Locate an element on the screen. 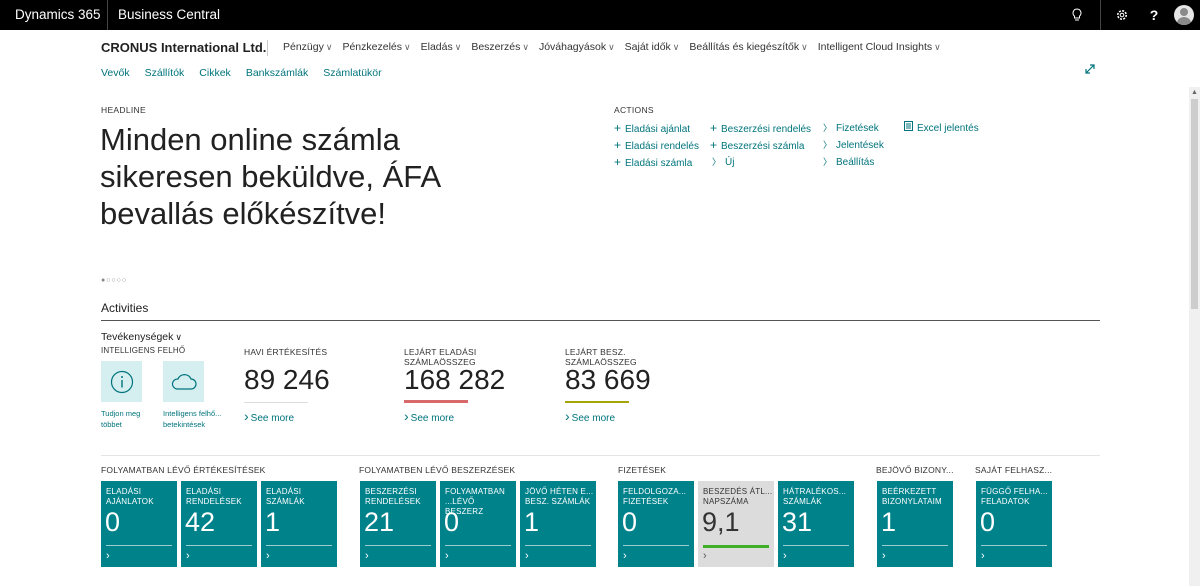 Image resolution: width=1200 pixels, height=586 pixels. company-name: CRONUS International Ltd. is located at coordinates (183, 47).